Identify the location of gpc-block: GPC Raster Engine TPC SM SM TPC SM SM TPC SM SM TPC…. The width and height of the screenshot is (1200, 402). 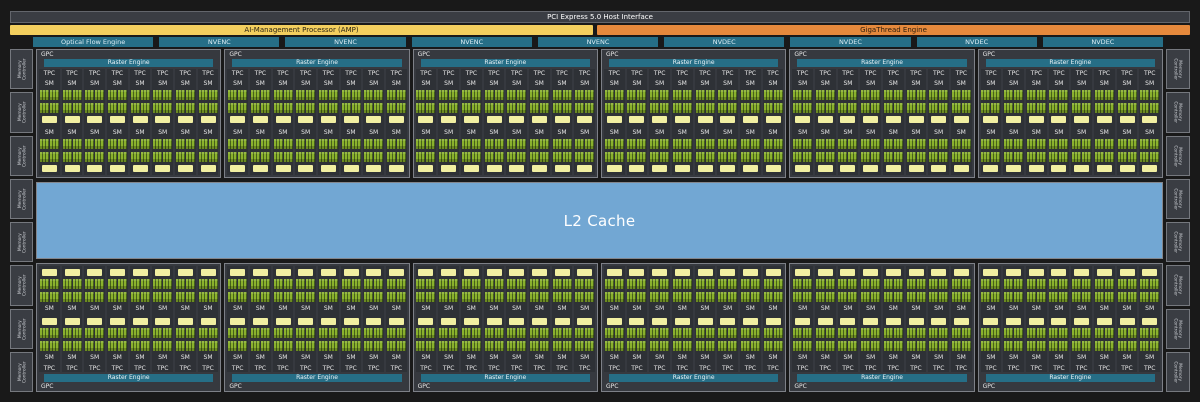
(693, 327).